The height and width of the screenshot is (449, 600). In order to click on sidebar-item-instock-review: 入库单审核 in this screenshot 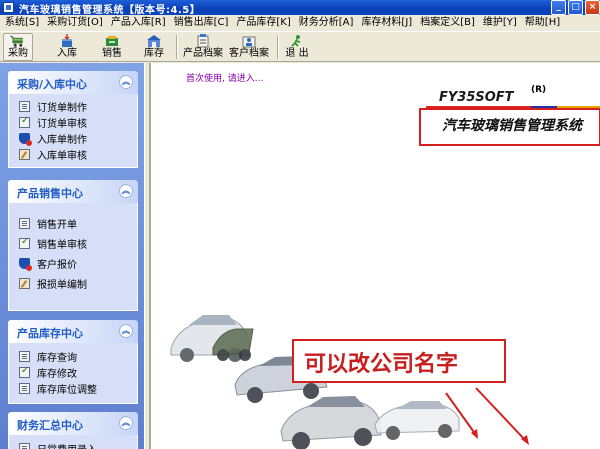, I will do `click(73, 154)`.